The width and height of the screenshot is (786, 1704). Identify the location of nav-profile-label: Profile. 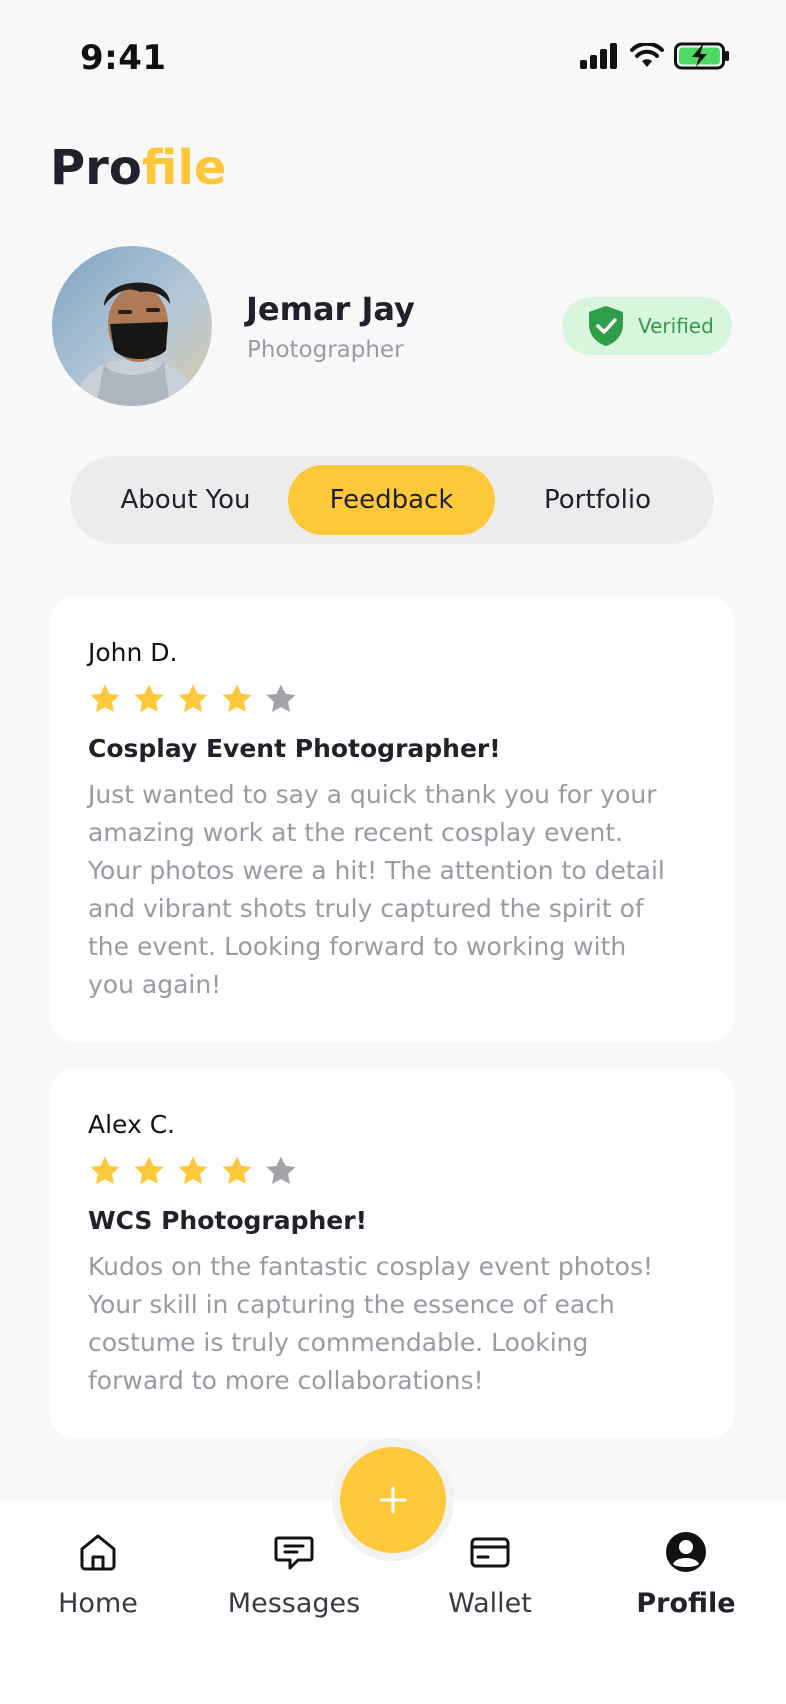
(686, 1603).